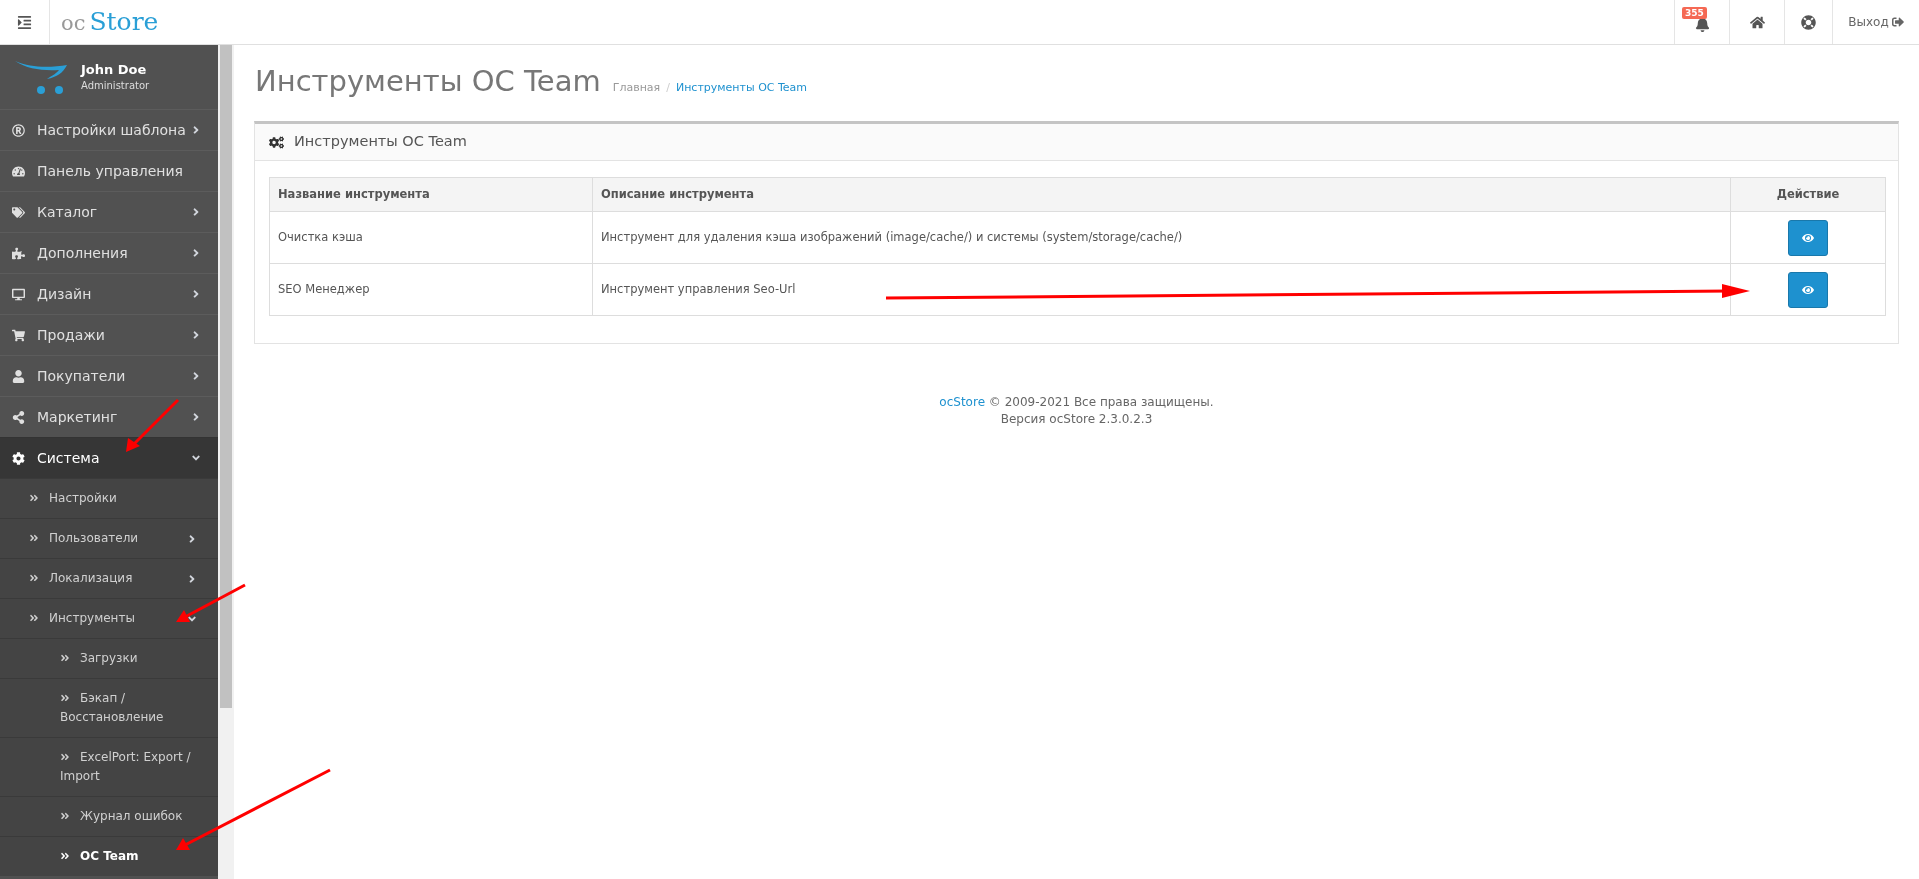 The width and height of the screenshot is (1919, 879). Describe the element at coordinates (962, 402) in the screenshot. I see `footer-link: ocStore` at that location.